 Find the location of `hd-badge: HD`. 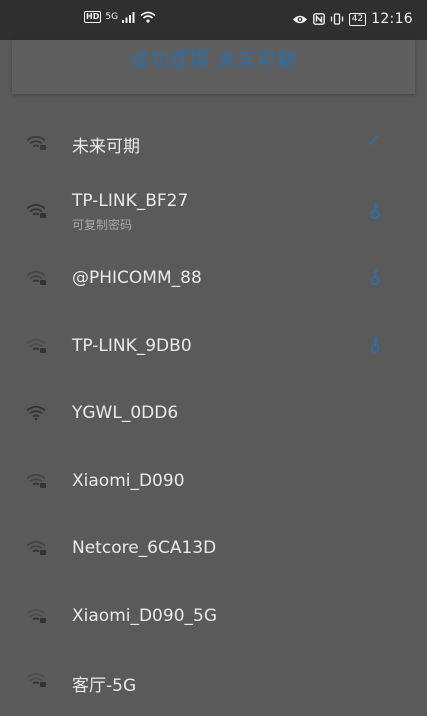

hd-badge: HD is located at coordinates (93, 17).